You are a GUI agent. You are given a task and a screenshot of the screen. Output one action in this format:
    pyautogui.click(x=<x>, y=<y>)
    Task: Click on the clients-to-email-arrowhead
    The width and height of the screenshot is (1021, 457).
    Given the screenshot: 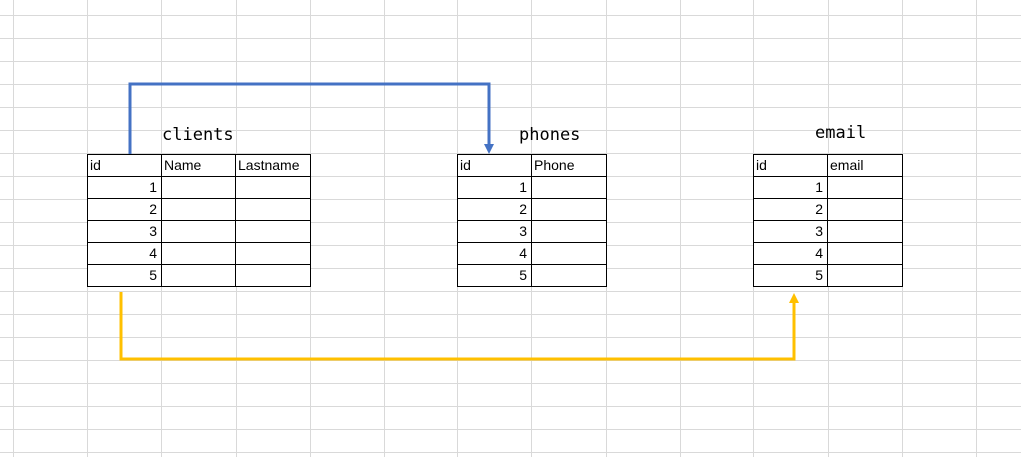 What is the action you would take?
    pyautogui.click(x=794, y=298)
    